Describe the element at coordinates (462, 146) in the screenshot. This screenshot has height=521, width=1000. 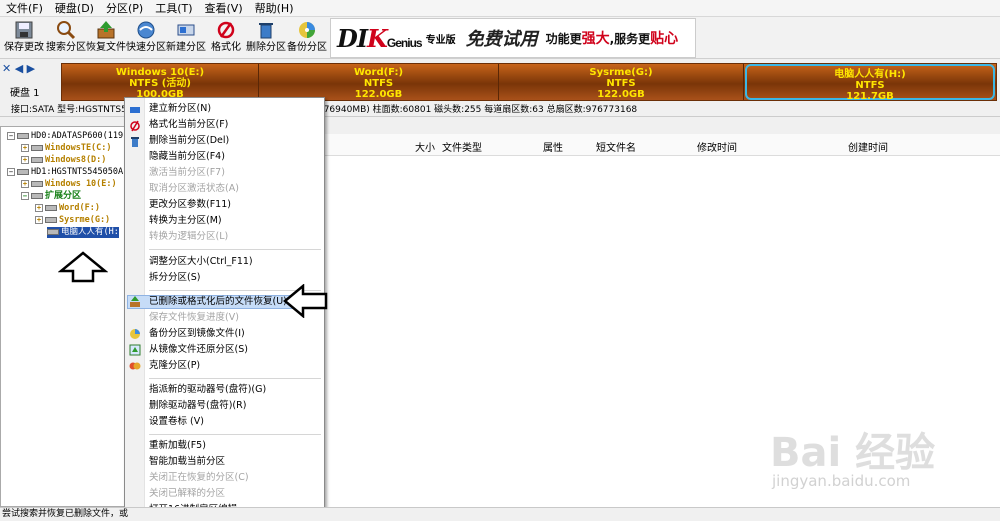
I see `col-file-type: 文件类型` at that location.